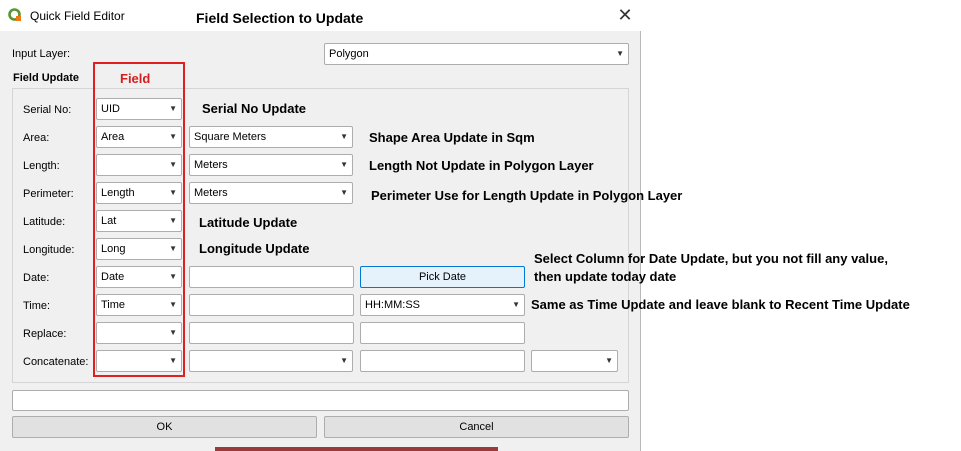 This screenshot has height=451, width=961. I want to click on time-value-input, so click(271, 305).